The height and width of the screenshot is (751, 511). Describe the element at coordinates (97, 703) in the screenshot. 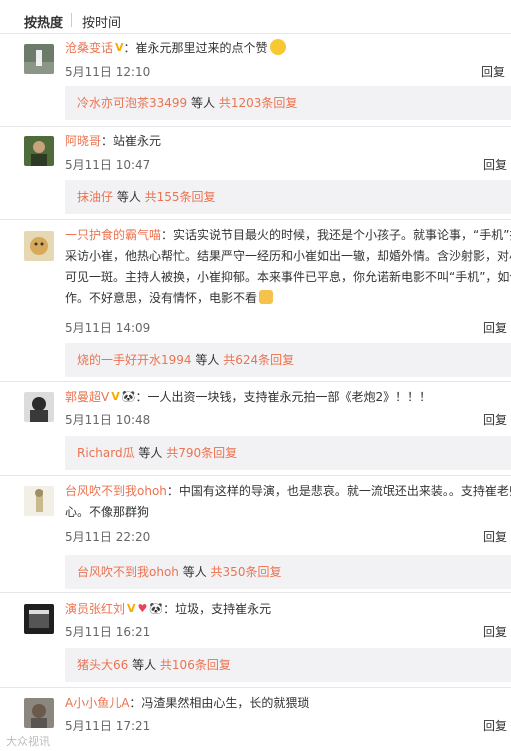

I see `comment-username: A小小鱼儿A` at that location.